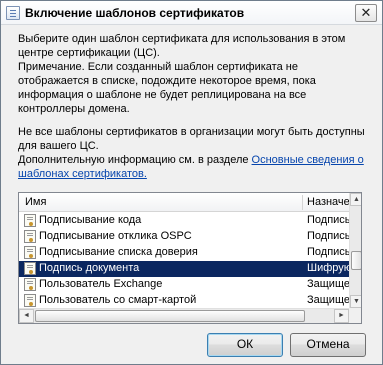  Describe the element at coordinates (355, 199) in the screenshot. I see `scroll-up-arrow-icon: ▲` at that location.